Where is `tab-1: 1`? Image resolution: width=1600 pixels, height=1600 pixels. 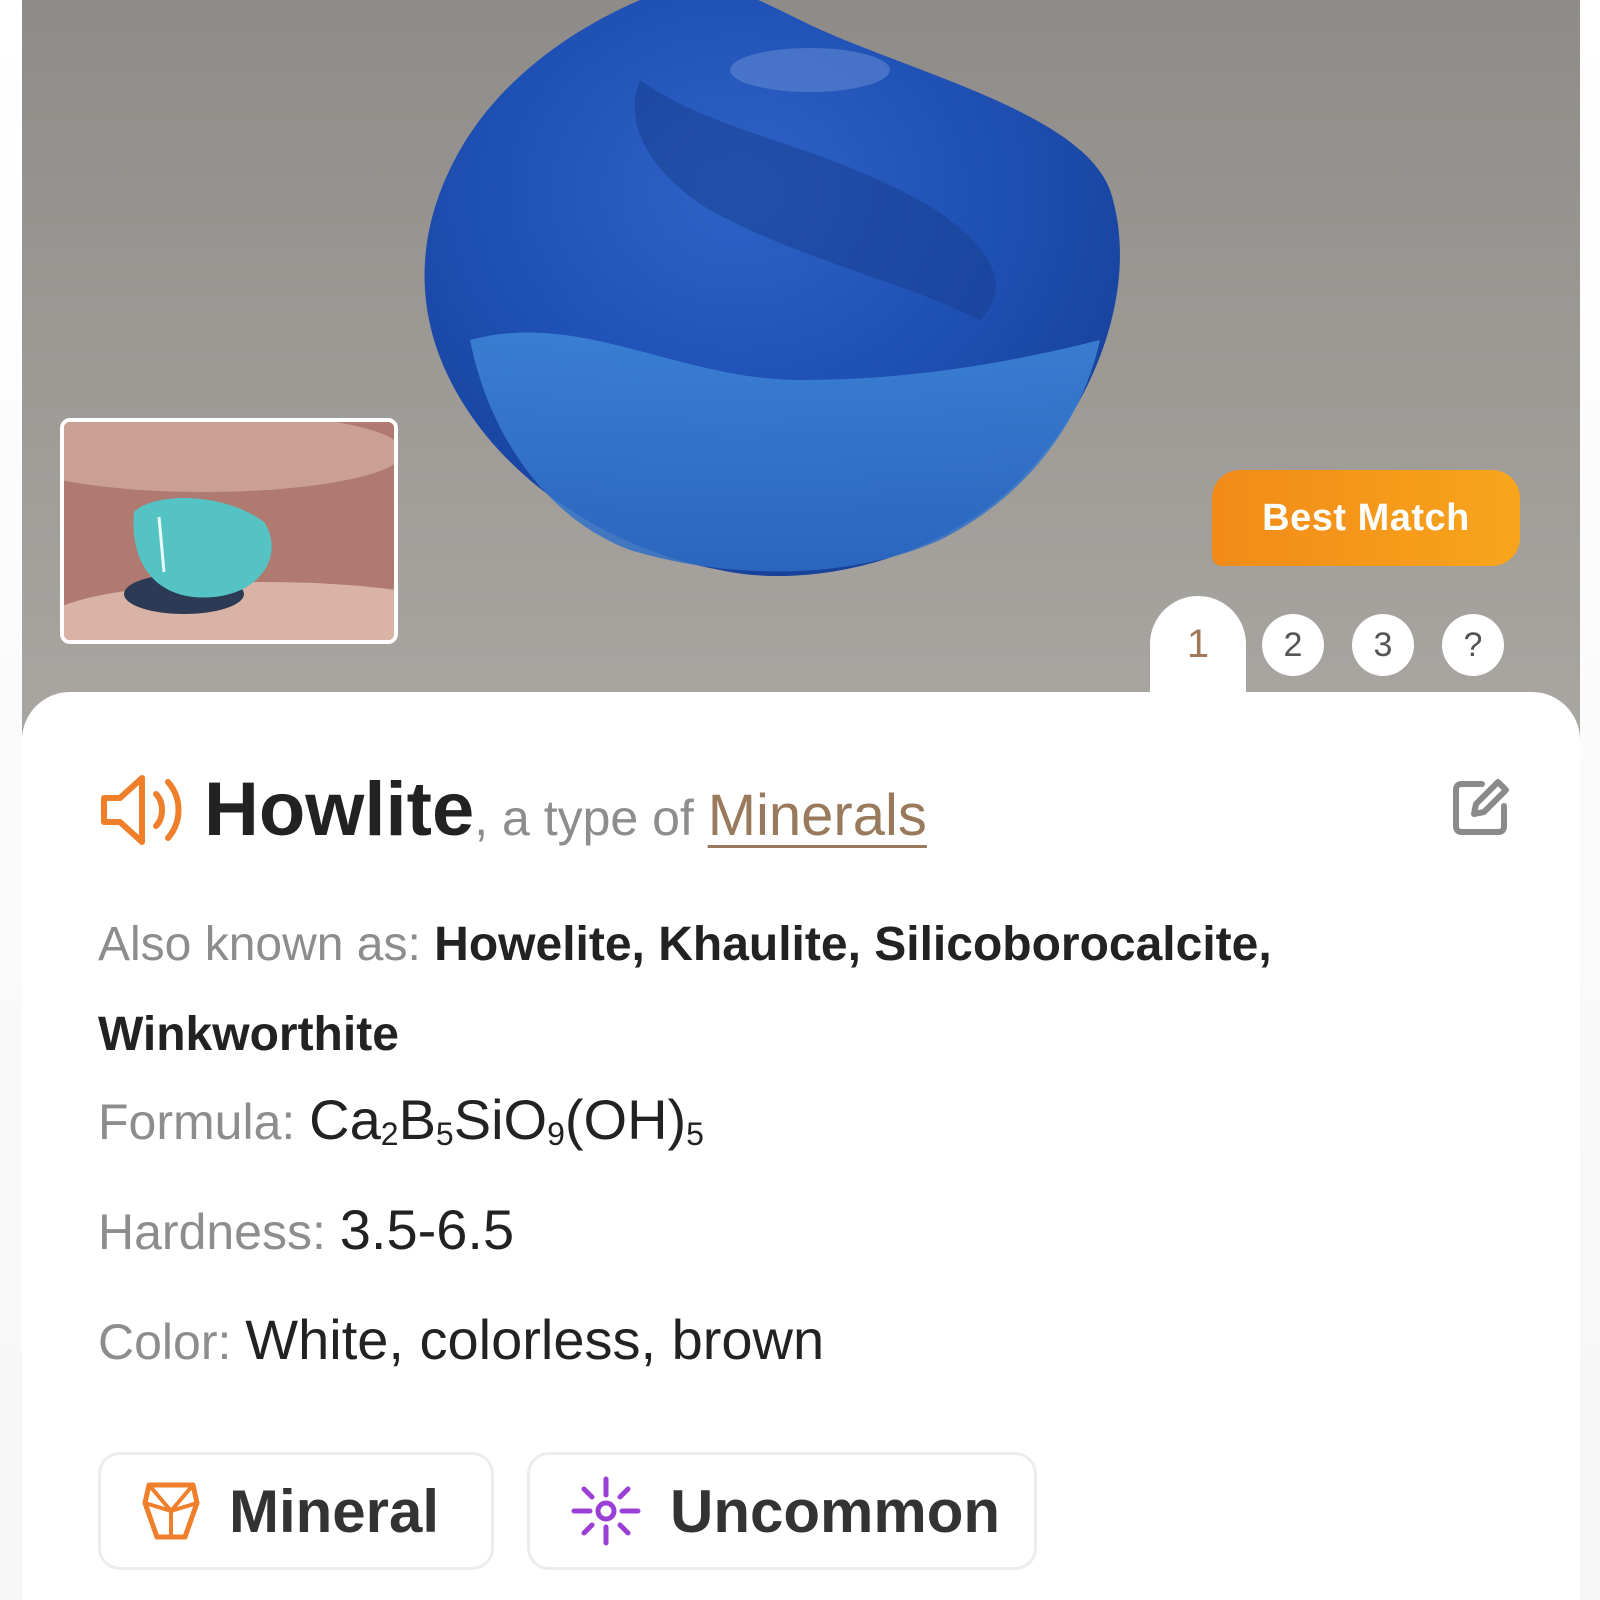 tab-1: 1 is located at coordinates (1198, 651).